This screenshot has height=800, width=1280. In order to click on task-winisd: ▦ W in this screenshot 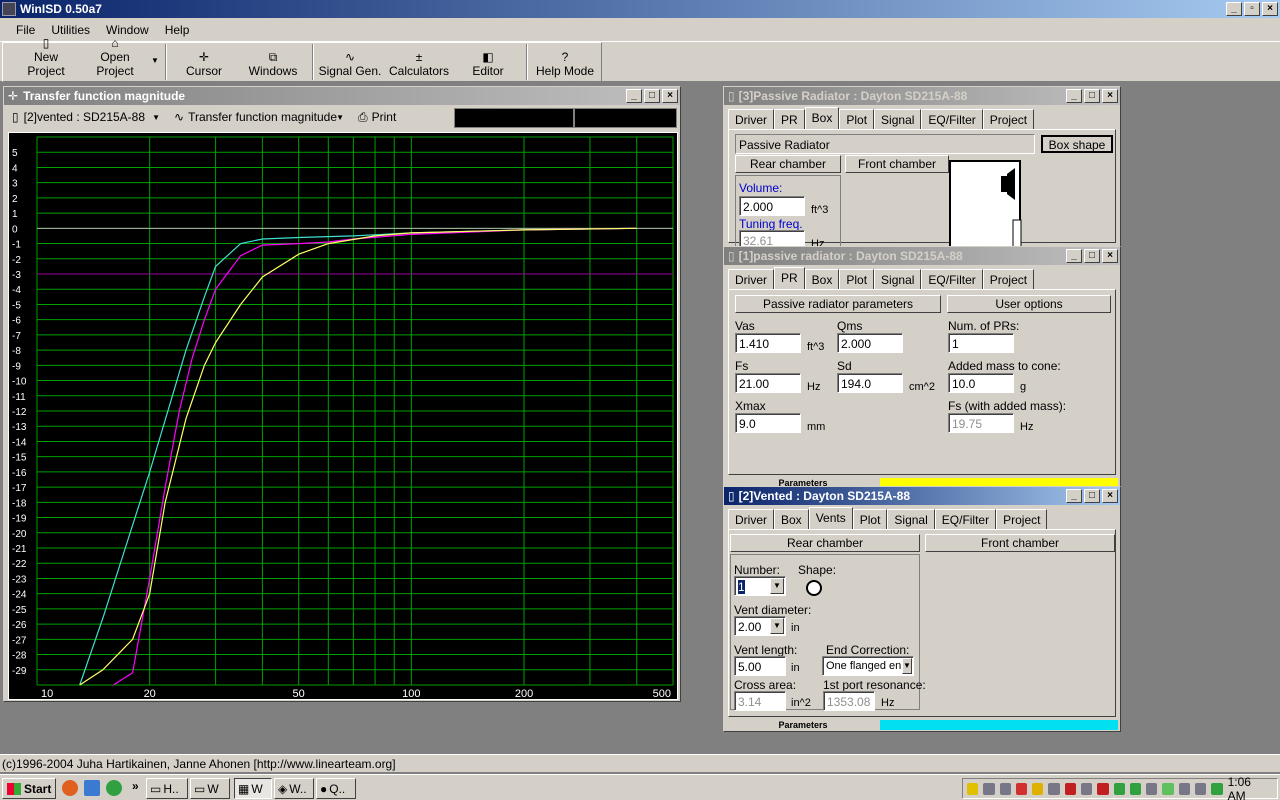, I will do `click(253, 788)`.